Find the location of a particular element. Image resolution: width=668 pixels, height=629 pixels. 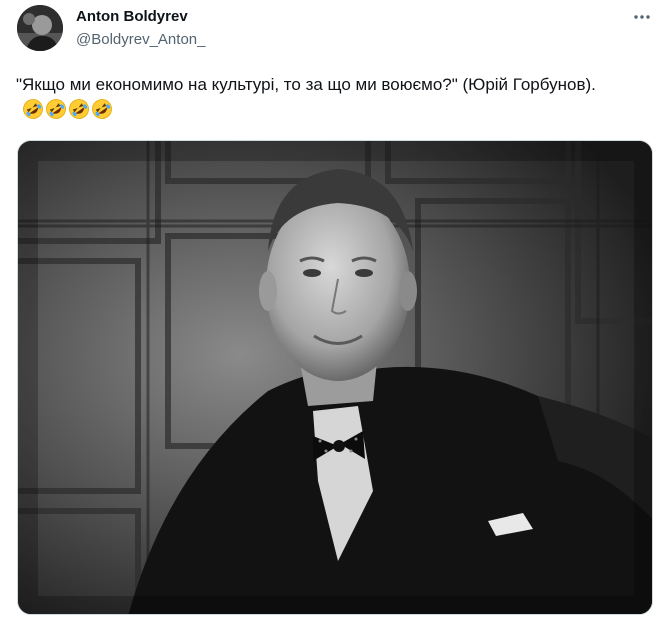

author-handle: @Boldyrev_Anton_ is located at coordinates (140, 39).